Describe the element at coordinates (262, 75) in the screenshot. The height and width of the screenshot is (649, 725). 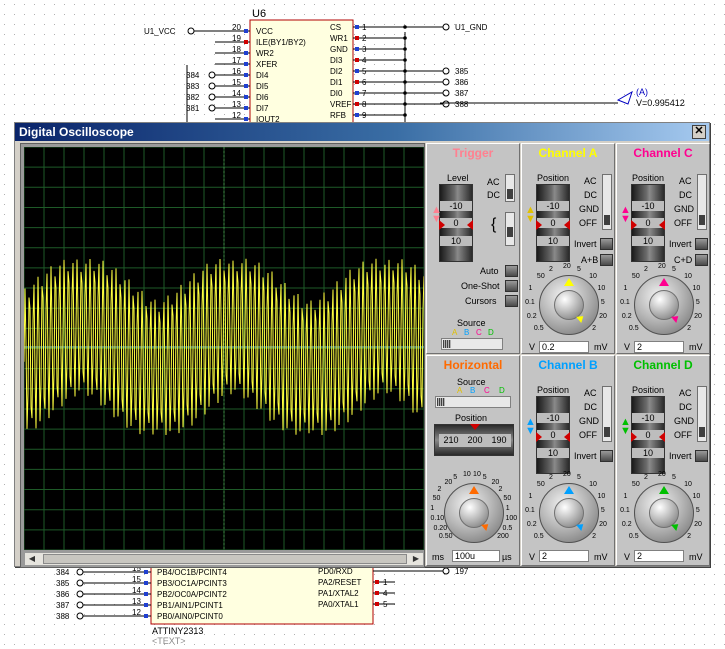
I see `svg-text: DI4` at that location.